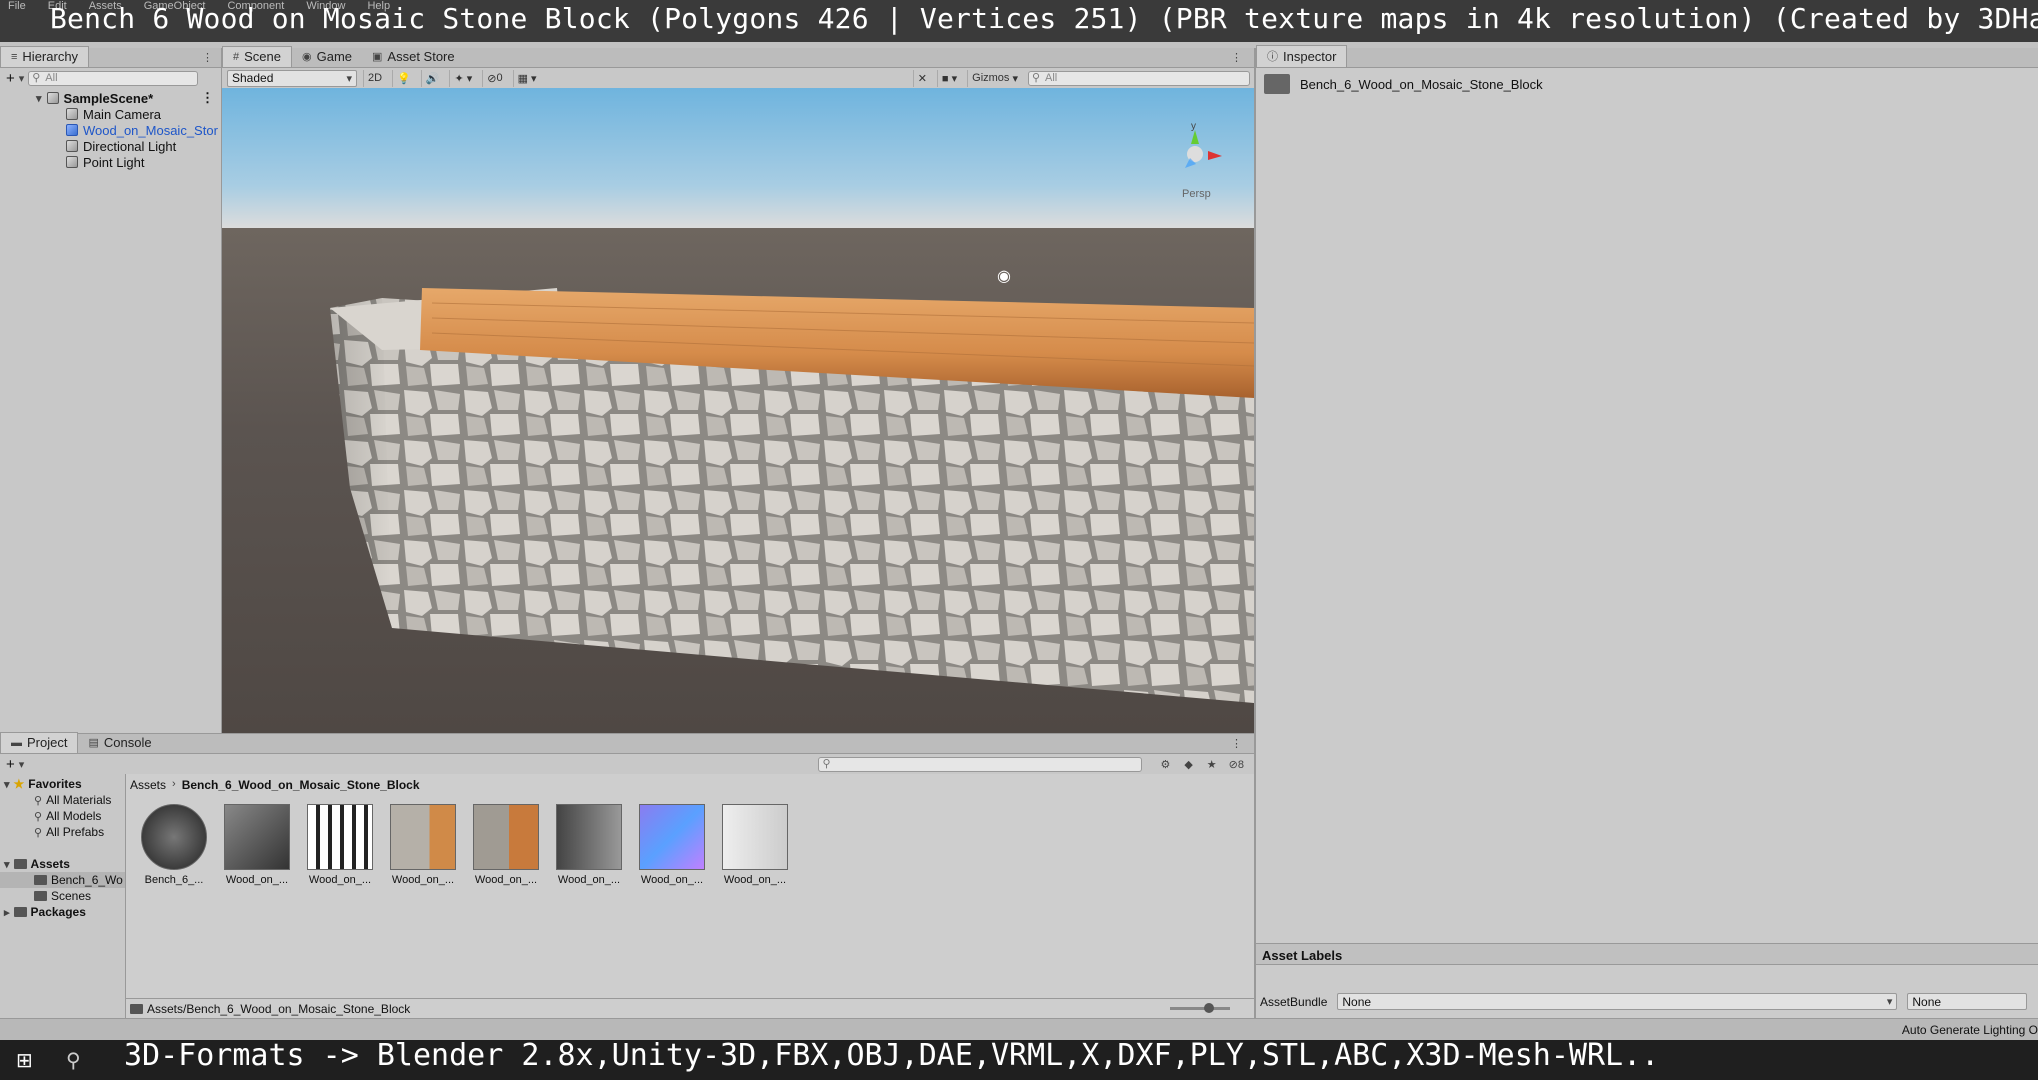 This screenshot has height=1080, width=2038. I want to click on object-name: Bench_6_Wood_on_Mosaic_Stone_Block, so click(1421, 84).